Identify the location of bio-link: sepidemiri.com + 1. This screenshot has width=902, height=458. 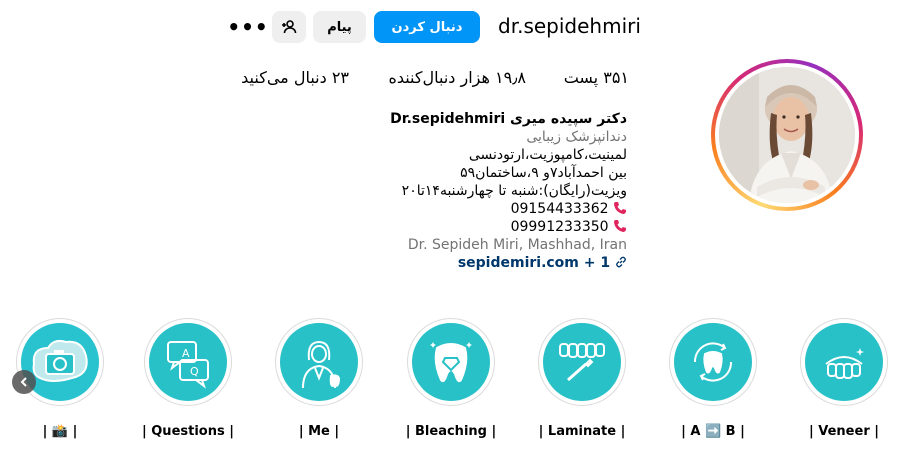
(497, 263).